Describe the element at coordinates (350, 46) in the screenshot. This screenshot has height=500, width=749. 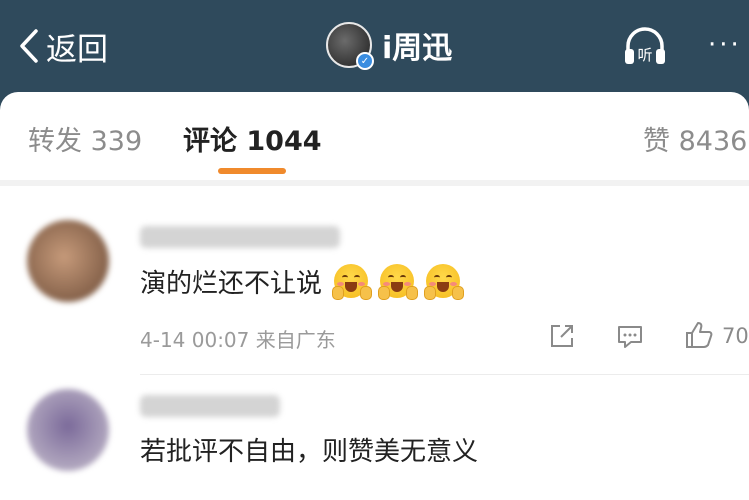
I see `avatar: ✓` at that location.